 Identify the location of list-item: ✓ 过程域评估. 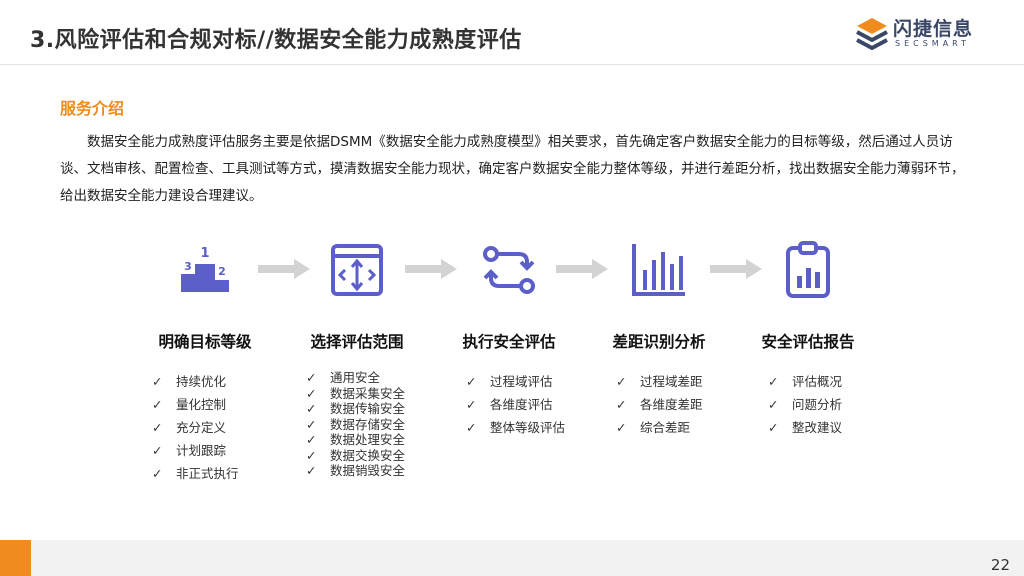
(515, 381).